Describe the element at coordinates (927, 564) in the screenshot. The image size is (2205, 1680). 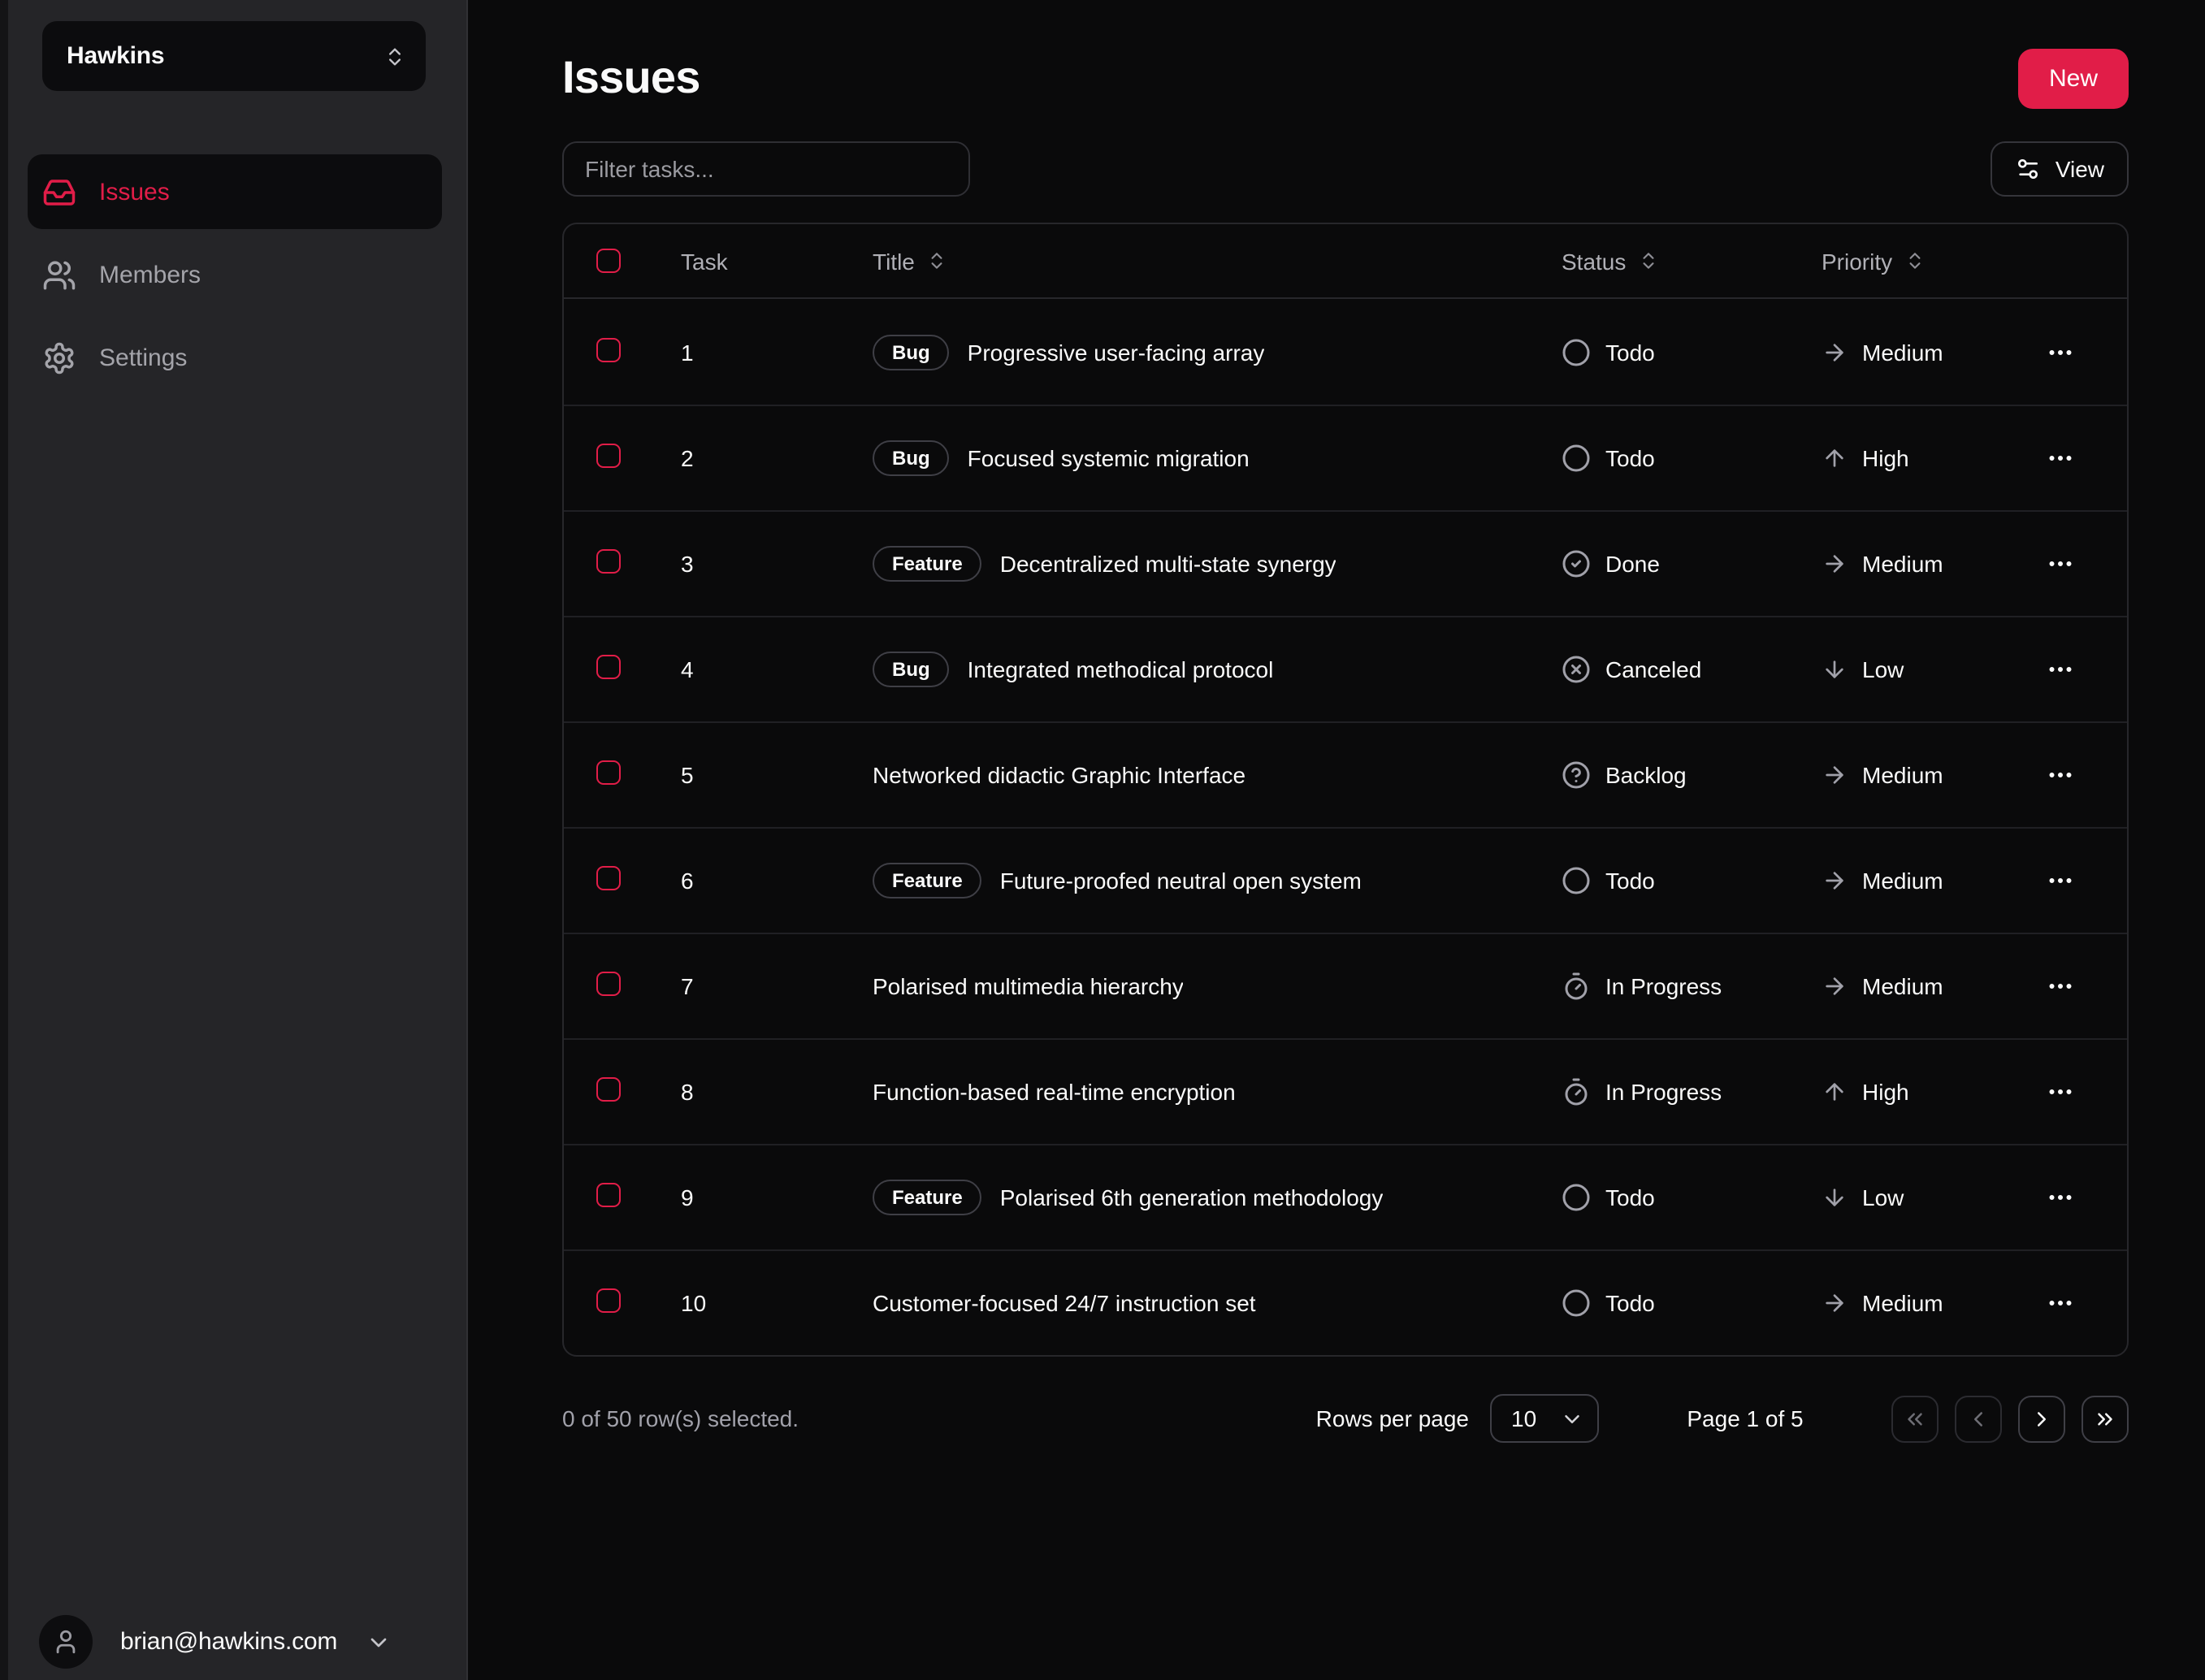
I see `label-badge: Feature` at that location.